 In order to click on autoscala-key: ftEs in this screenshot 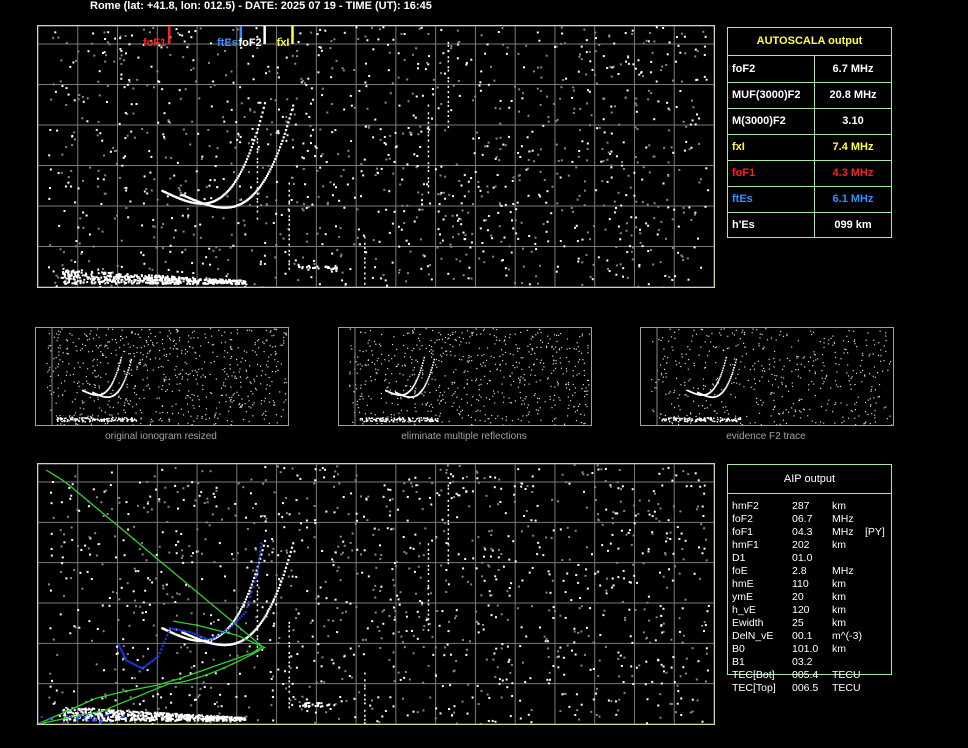, I will do `click(742, 199)`.